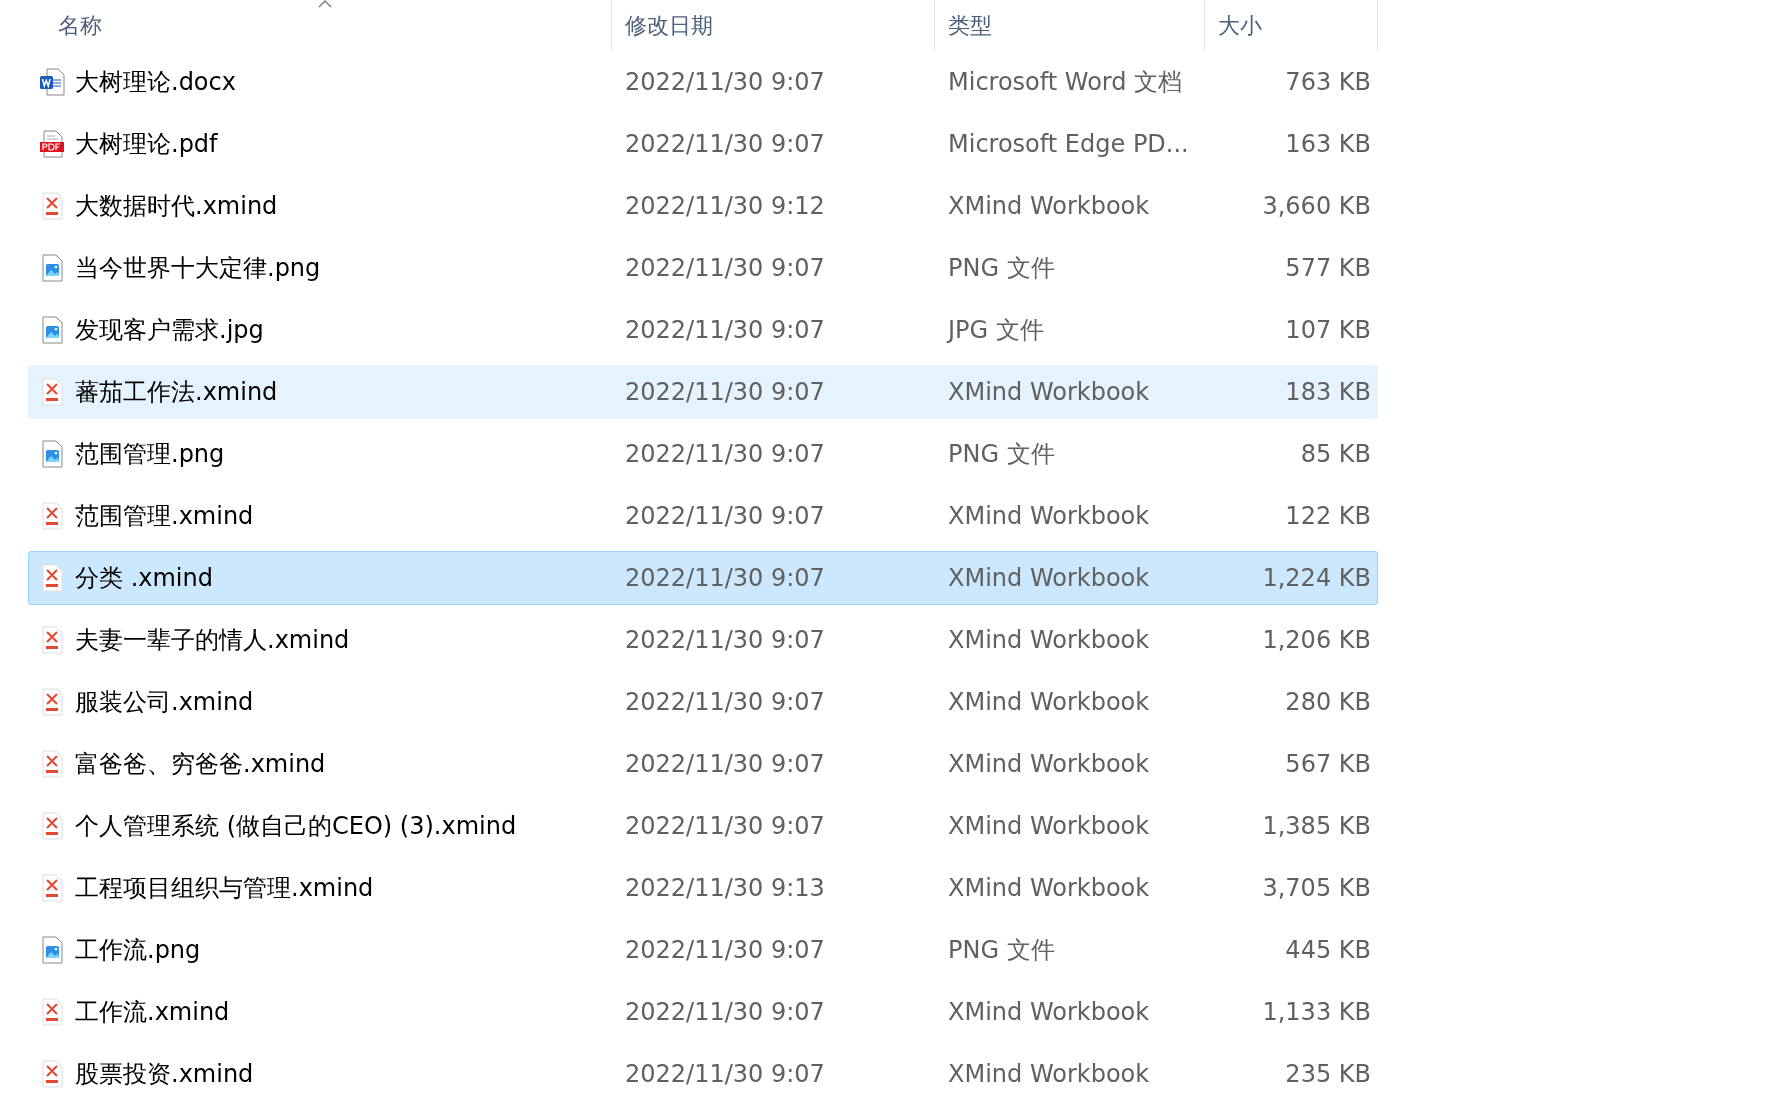 This screenshot has height=1104, width=1786. Describe the element at coordinates (725, 888) in the screenshot. I see `modified-date: 2022/11/30 9:13` at that location.